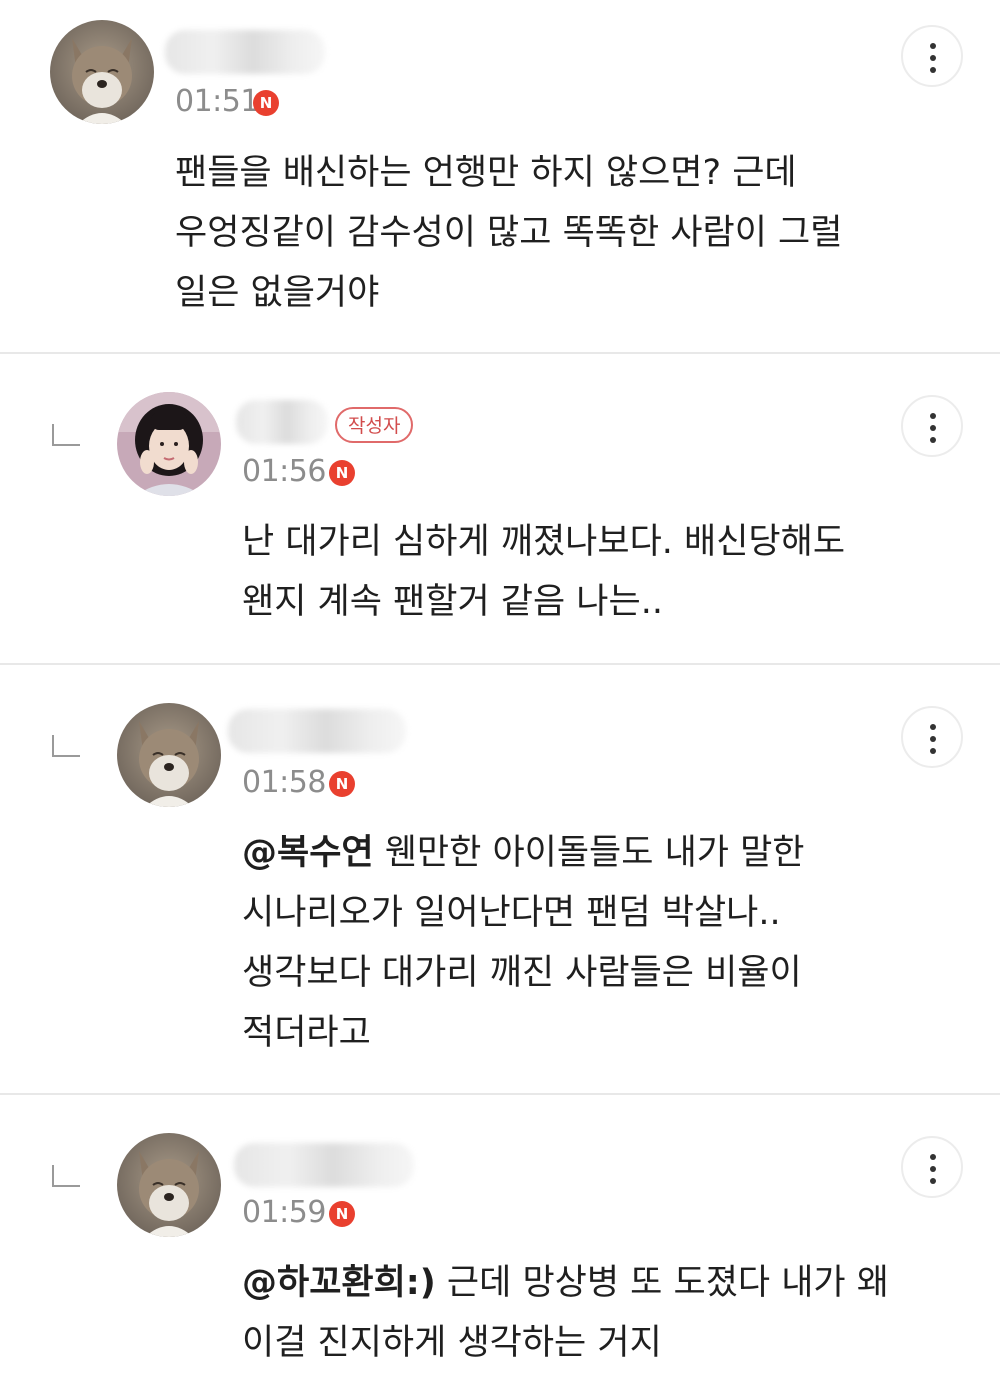 Image resolution: width=1000 pixels, height=1379 pixels. I want to click on mention-link: @복수연, so click(308, 853).